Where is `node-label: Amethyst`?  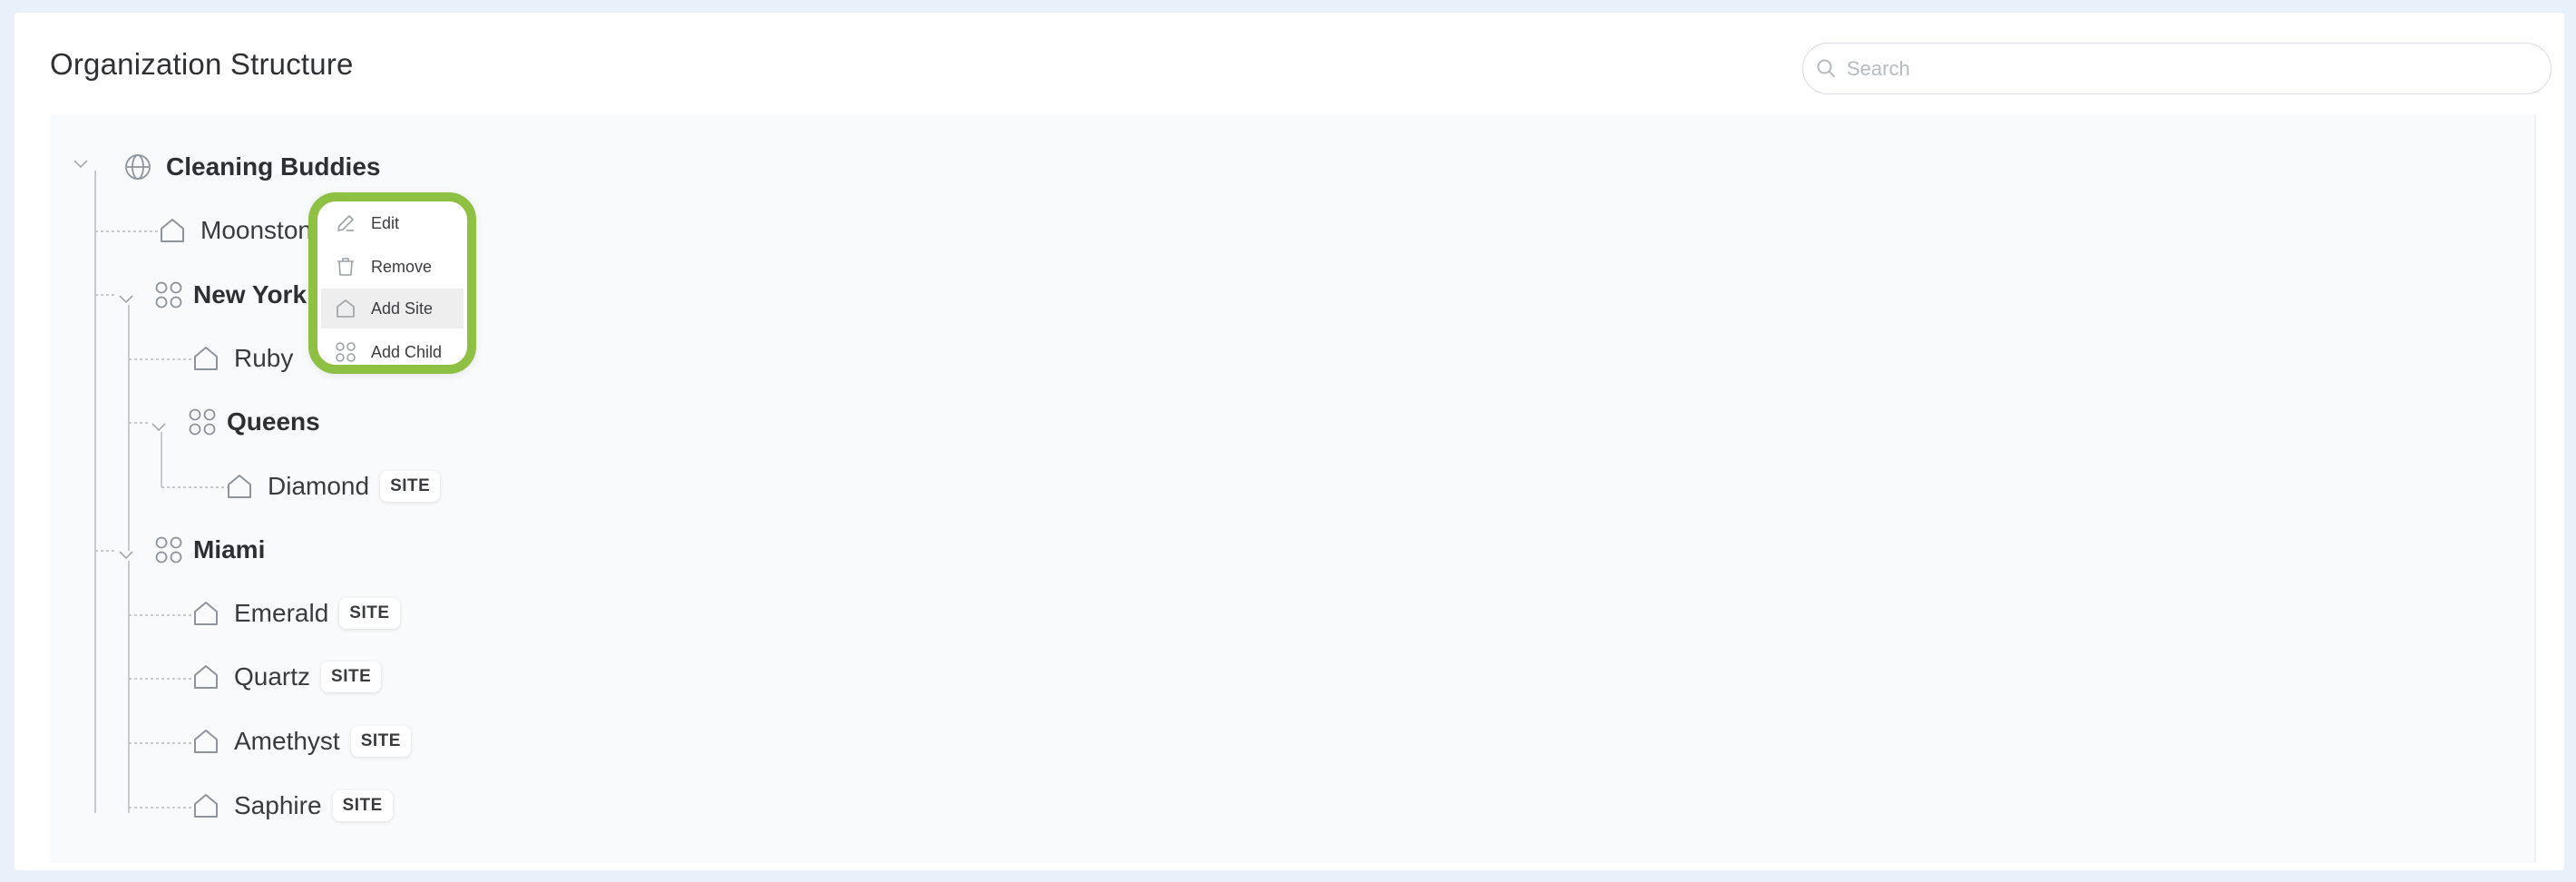
node-label: Amethyst is located at coordinates (287, 741).